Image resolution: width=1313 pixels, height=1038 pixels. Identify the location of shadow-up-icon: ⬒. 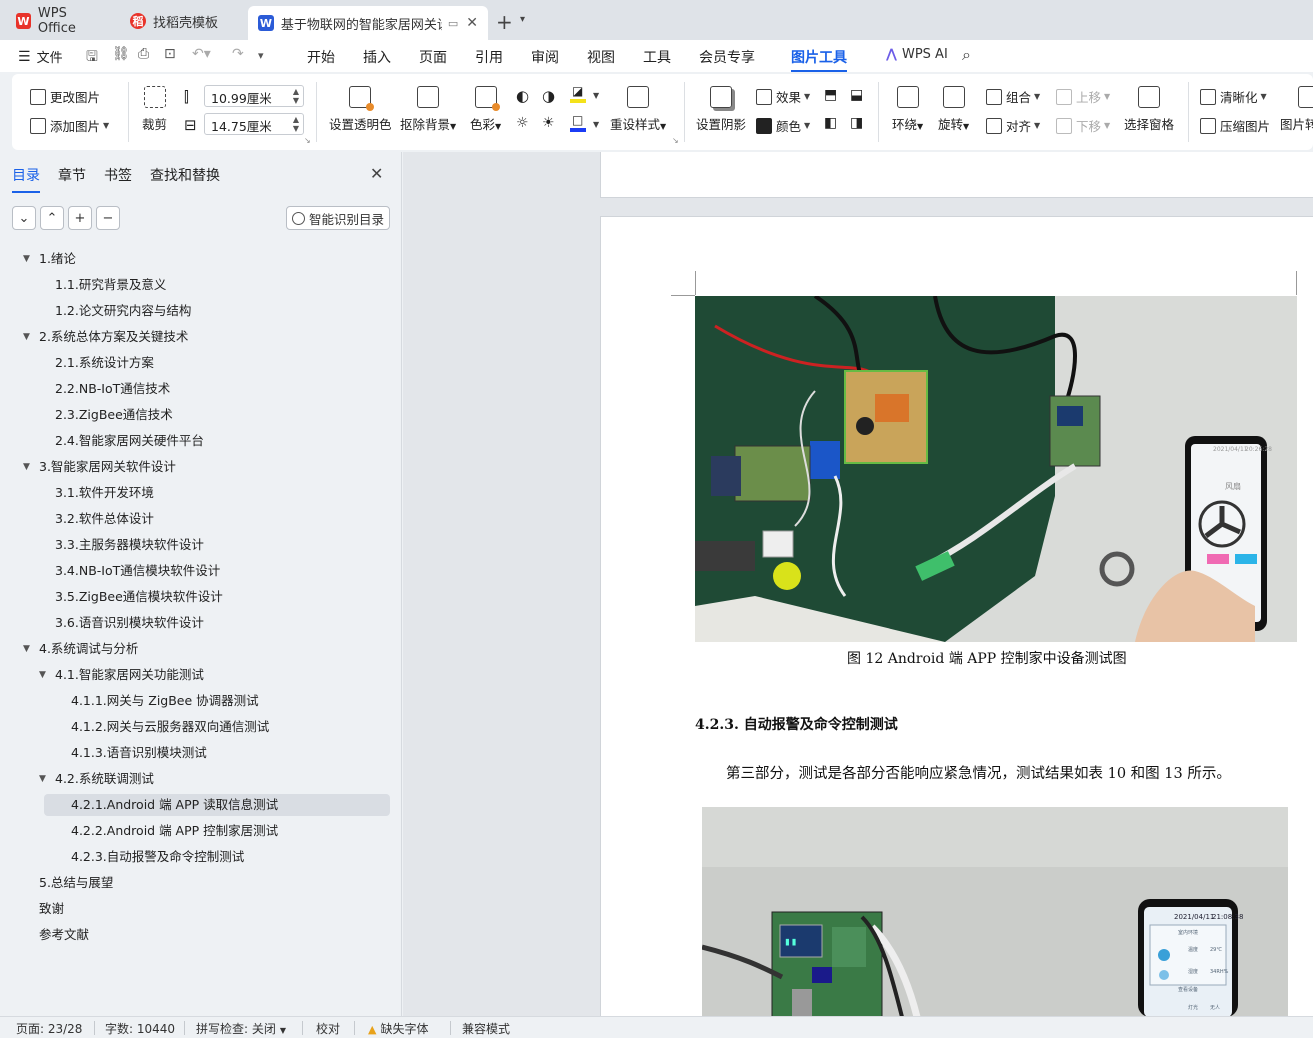
(830, 95).